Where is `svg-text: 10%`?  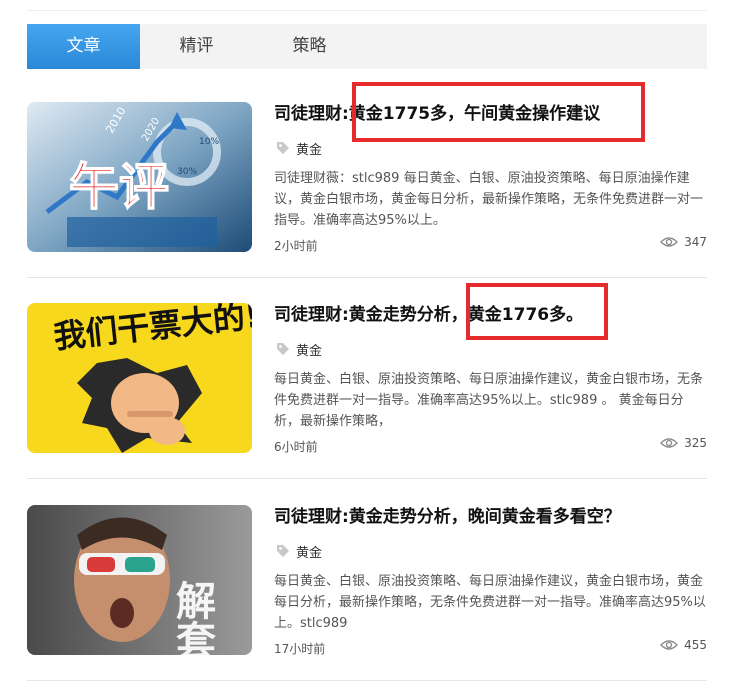 svg-text: 10% is located at coordinates (209, 142).